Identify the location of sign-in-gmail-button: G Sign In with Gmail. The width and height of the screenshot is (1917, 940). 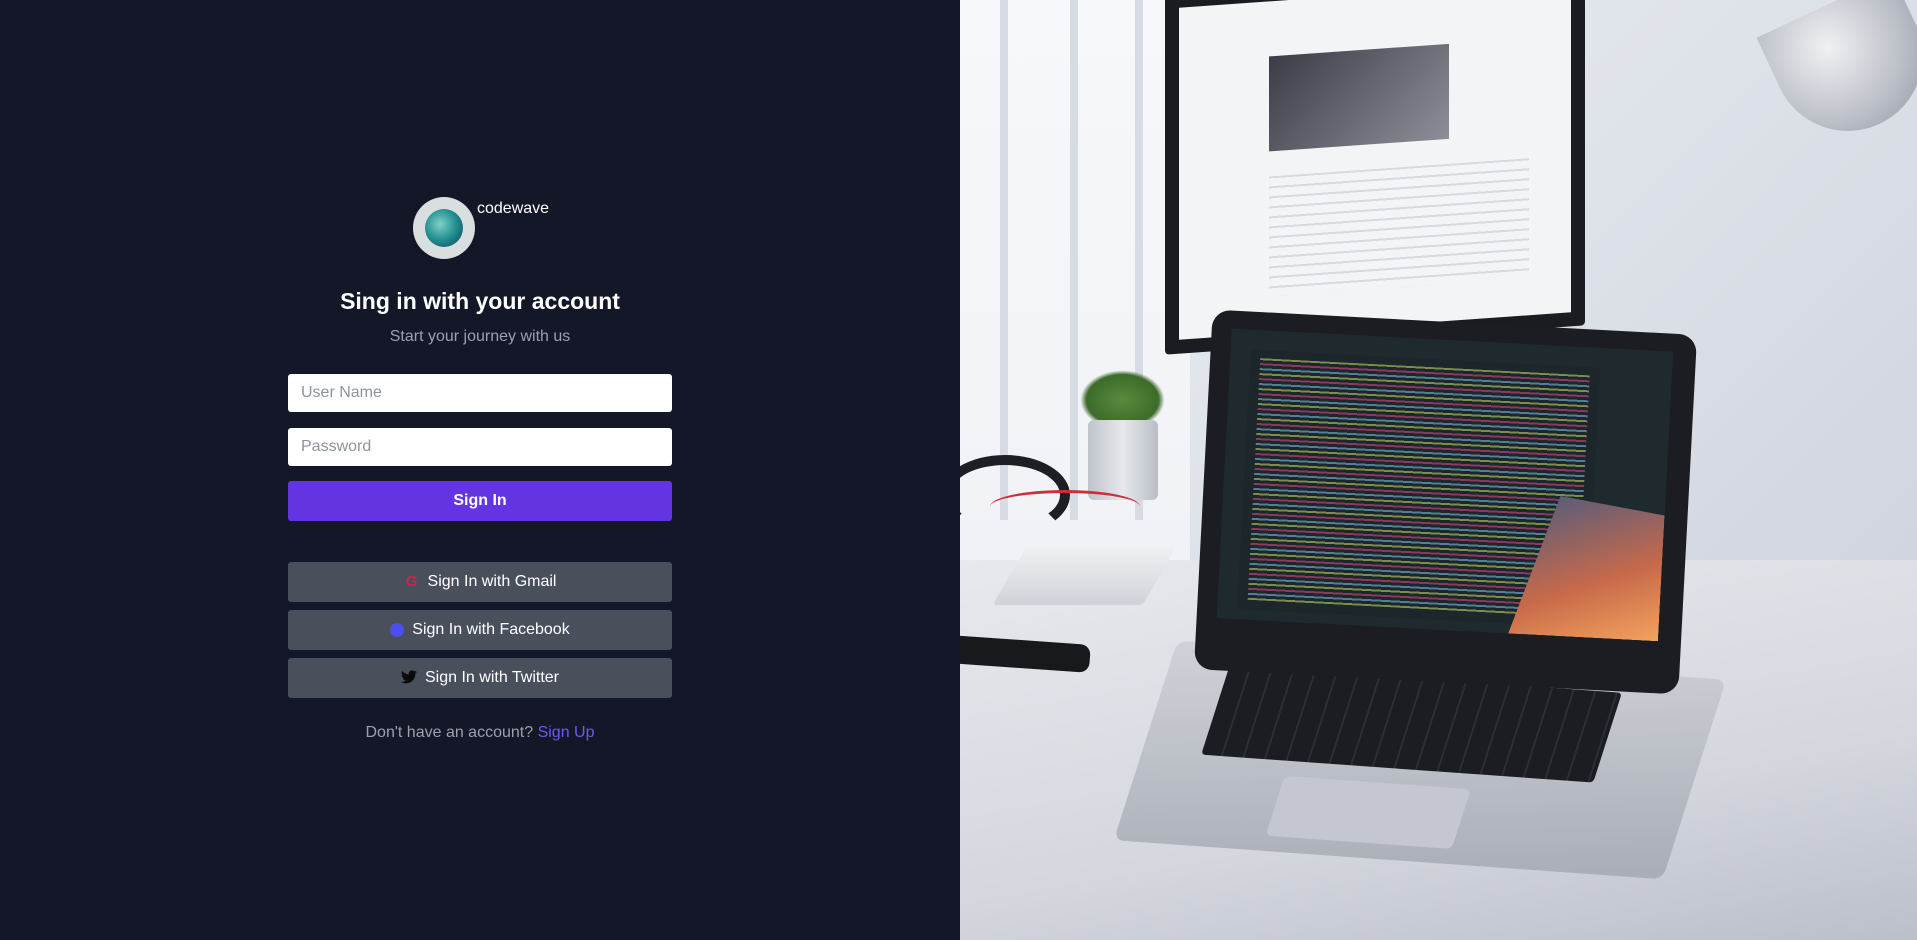
(480, 582).